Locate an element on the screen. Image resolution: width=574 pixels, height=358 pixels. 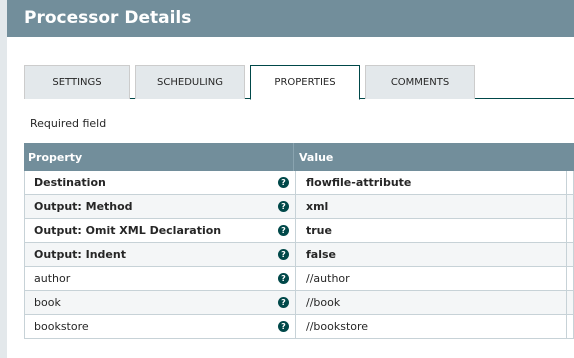
property-name: Output: Omit XML Declaration is located at coordinates (128, 230).